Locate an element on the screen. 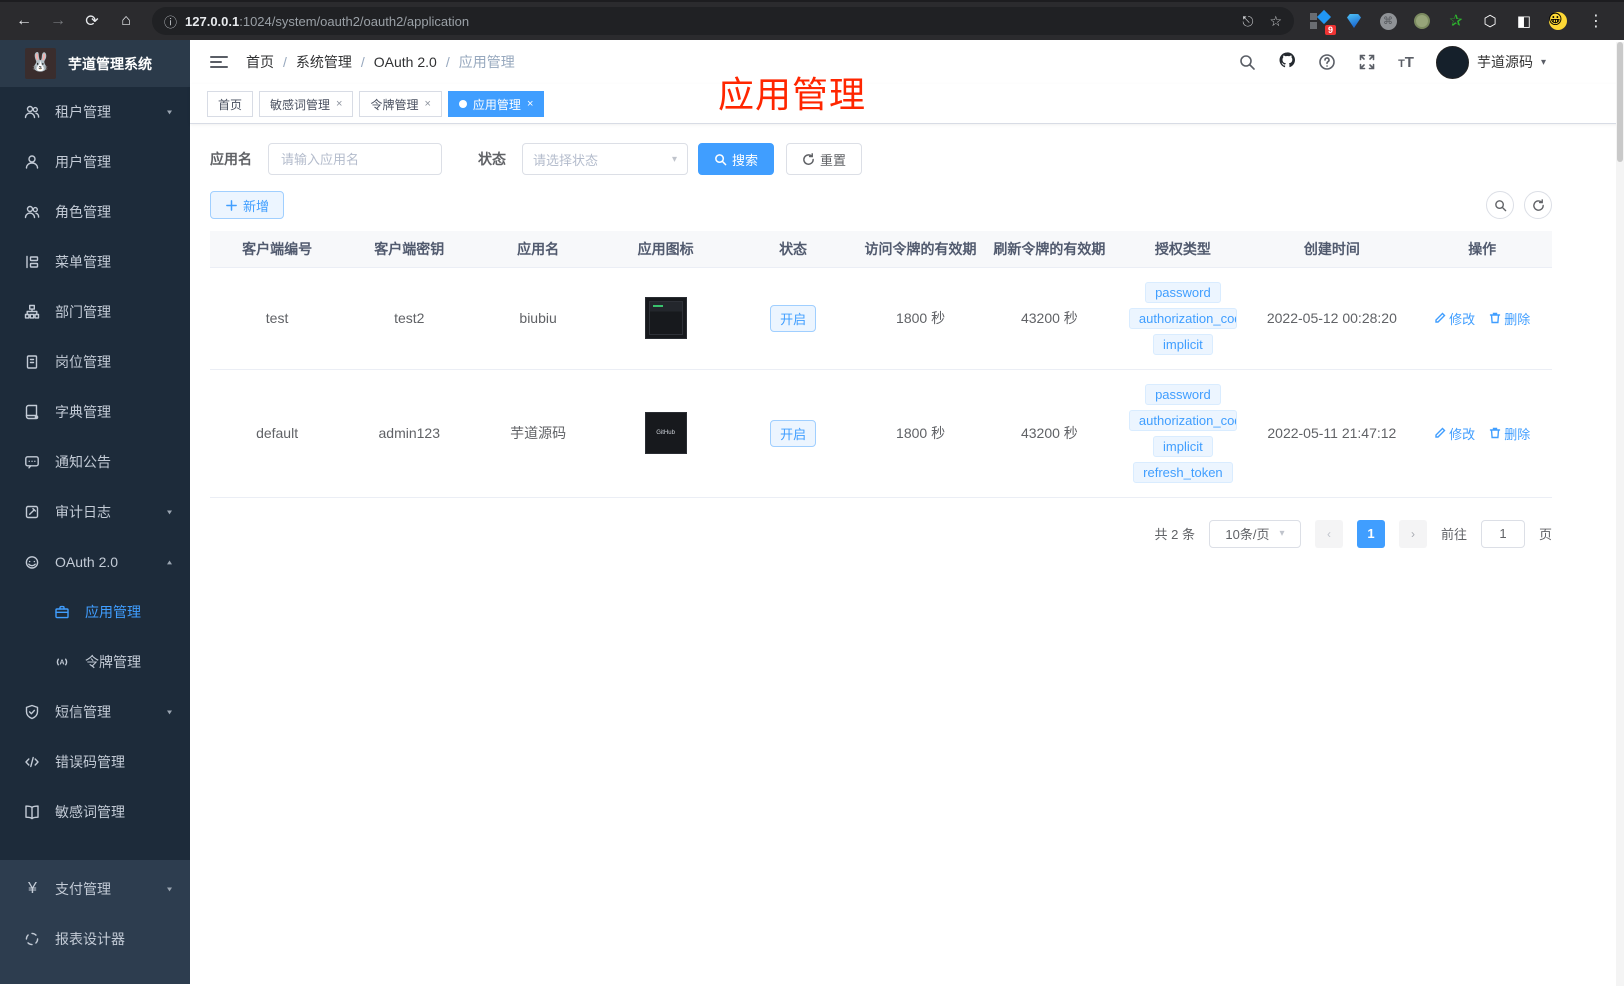  sidebar-item-dept: 部门管理 is located at coordinates (95, 312).